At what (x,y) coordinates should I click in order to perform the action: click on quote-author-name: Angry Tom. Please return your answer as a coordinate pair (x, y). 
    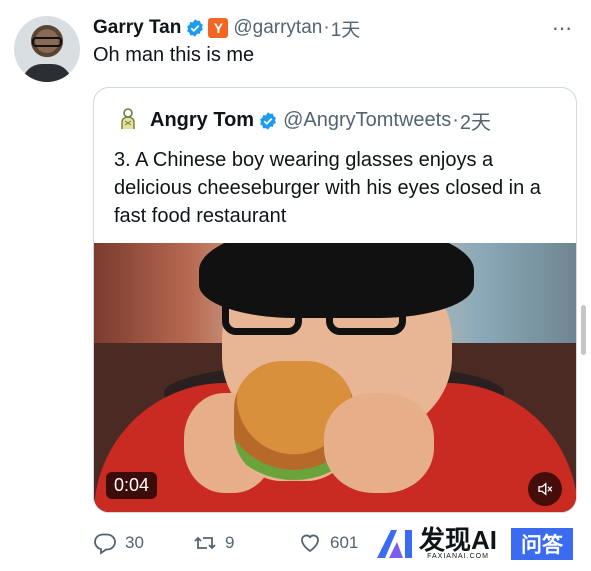
    Looking at the image, I should click on (202, 120).